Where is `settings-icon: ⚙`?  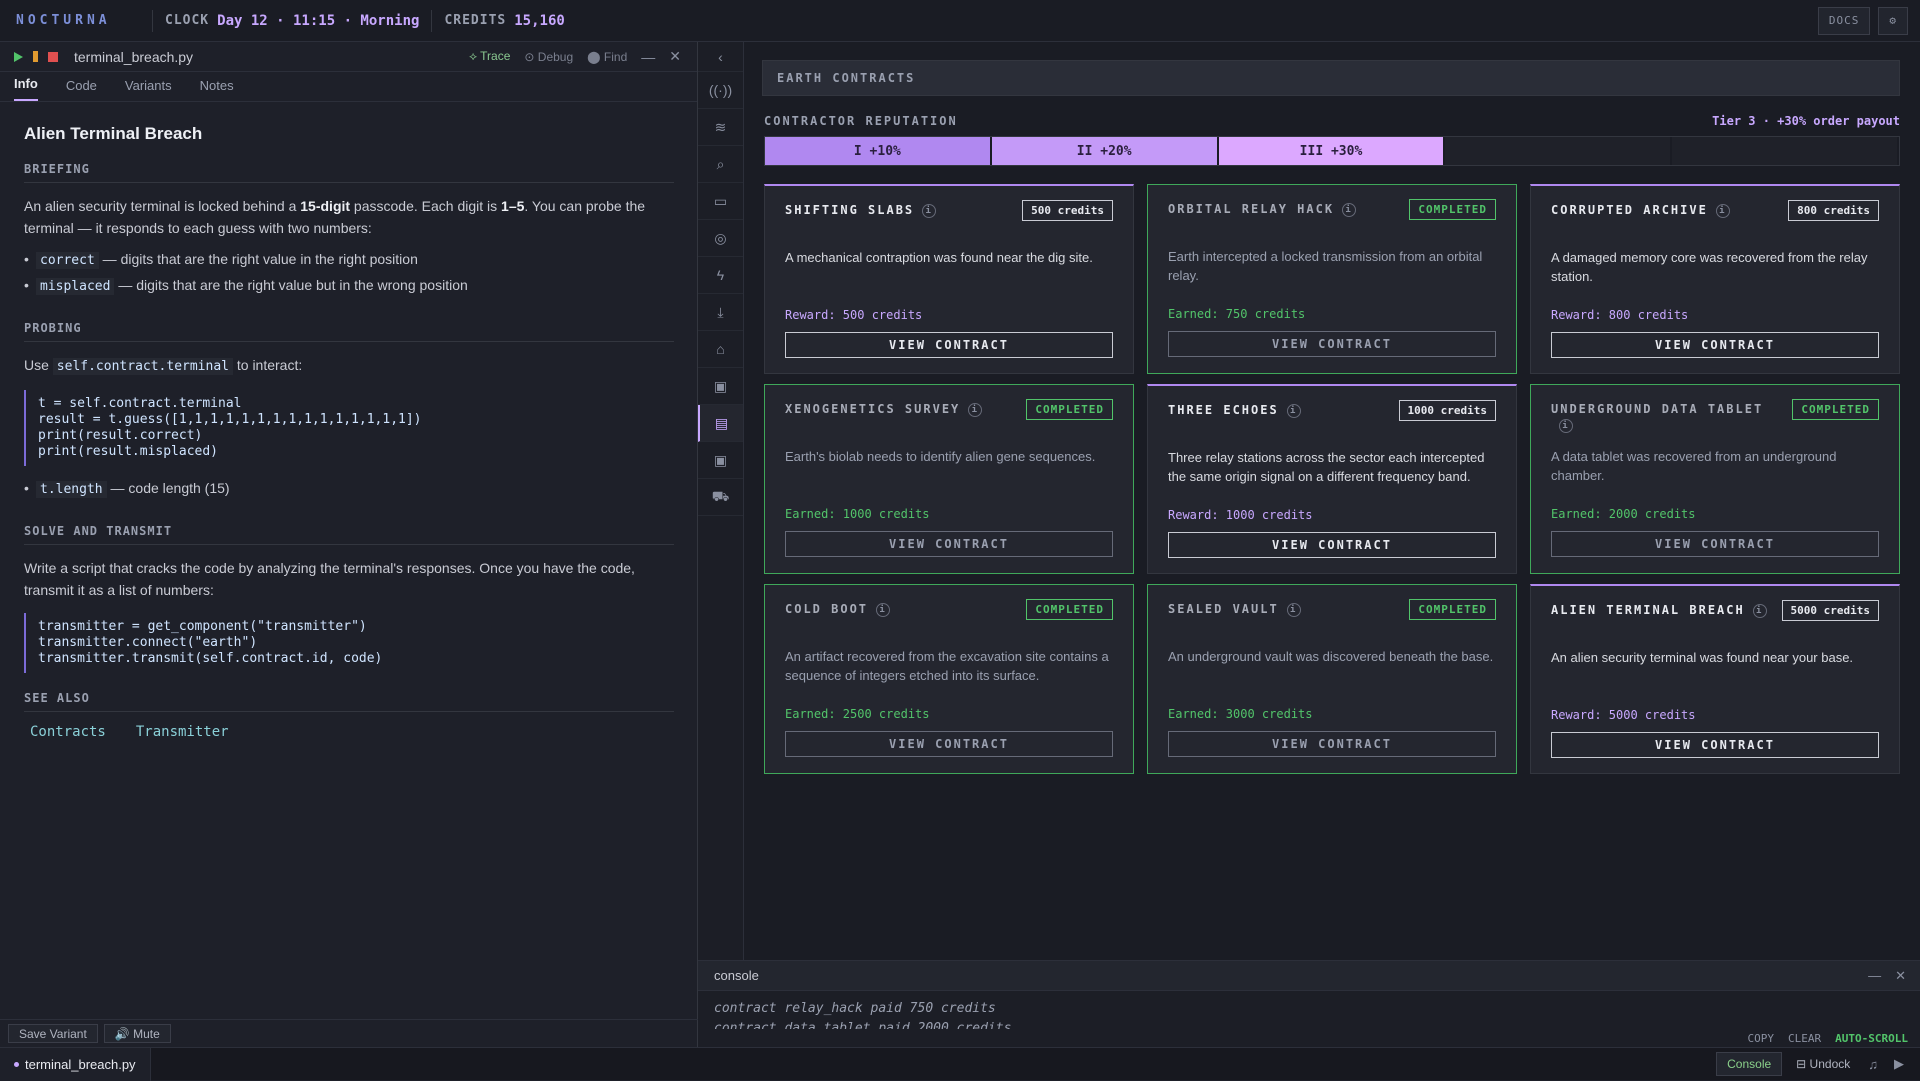
settings-icon: ⚙ is located at coordinates (1893, 20).